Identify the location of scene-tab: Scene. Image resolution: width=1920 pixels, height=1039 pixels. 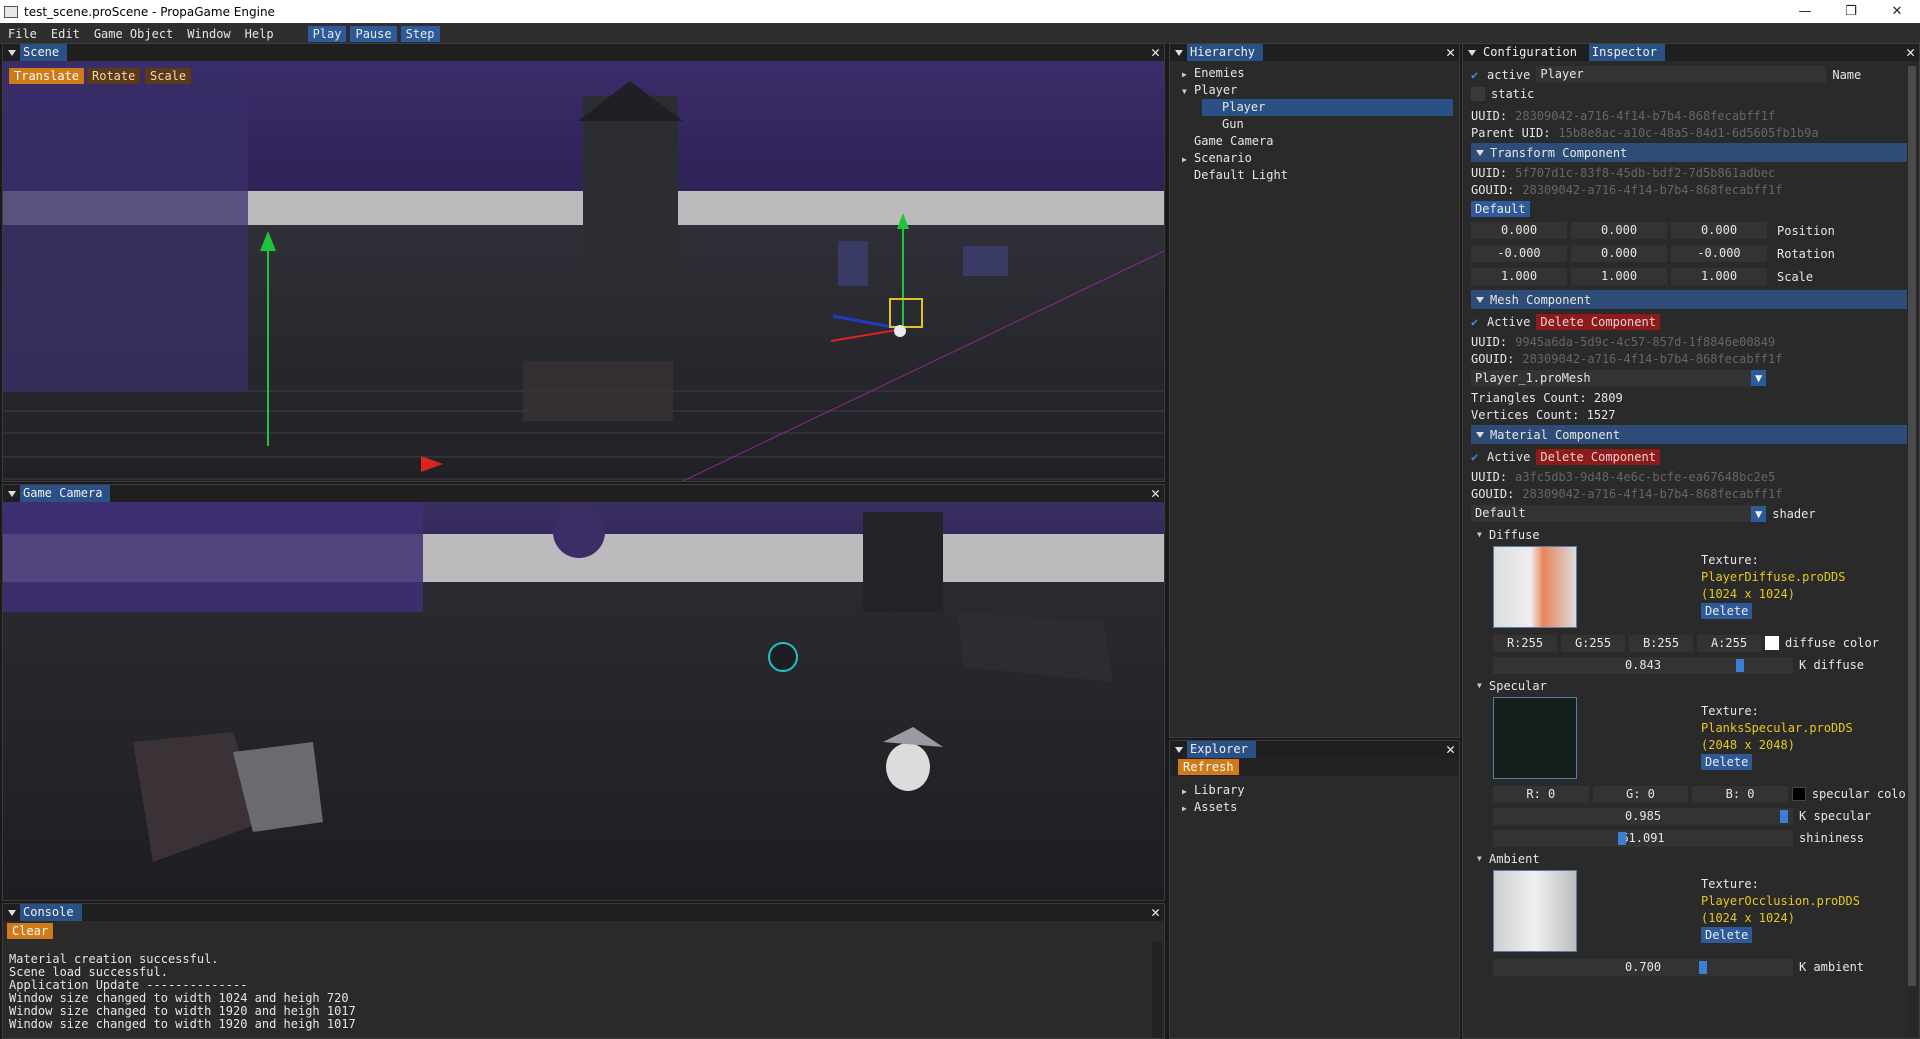
(44, 52).